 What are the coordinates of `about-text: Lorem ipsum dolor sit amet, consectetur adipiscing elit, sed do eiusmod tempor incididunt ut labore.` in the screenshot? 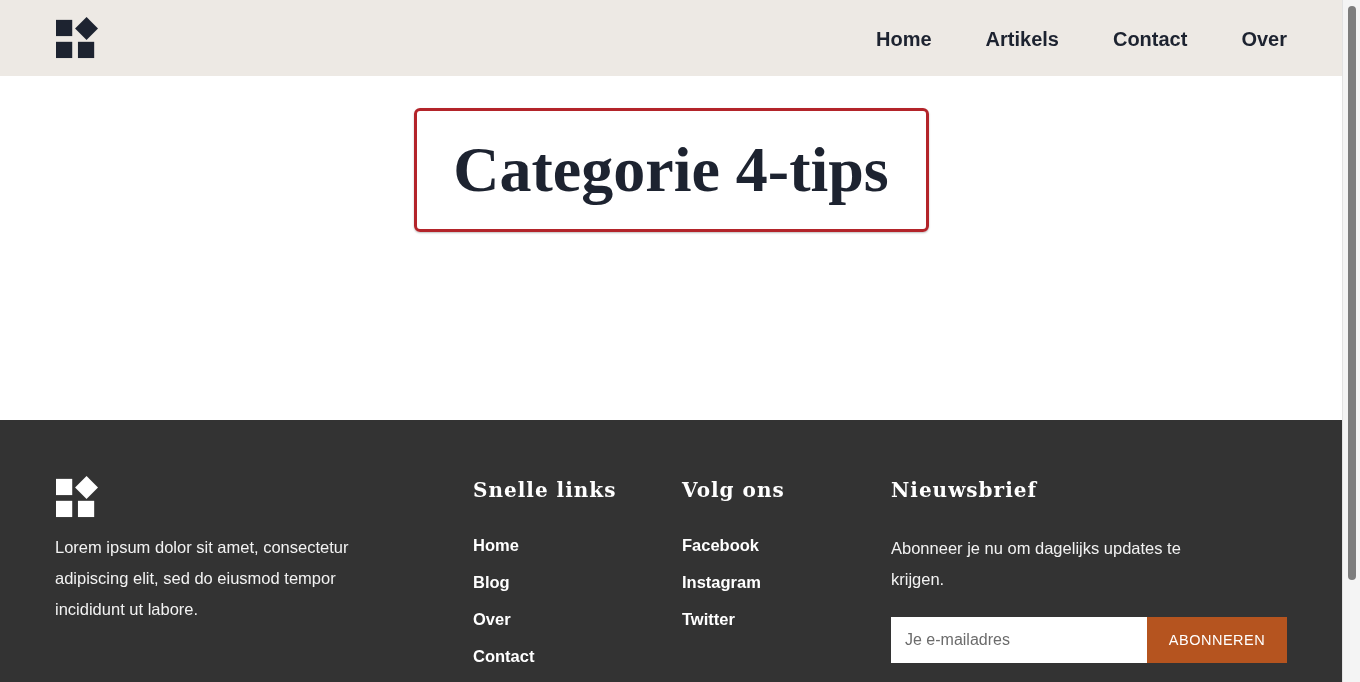 It's located at (202, 578).